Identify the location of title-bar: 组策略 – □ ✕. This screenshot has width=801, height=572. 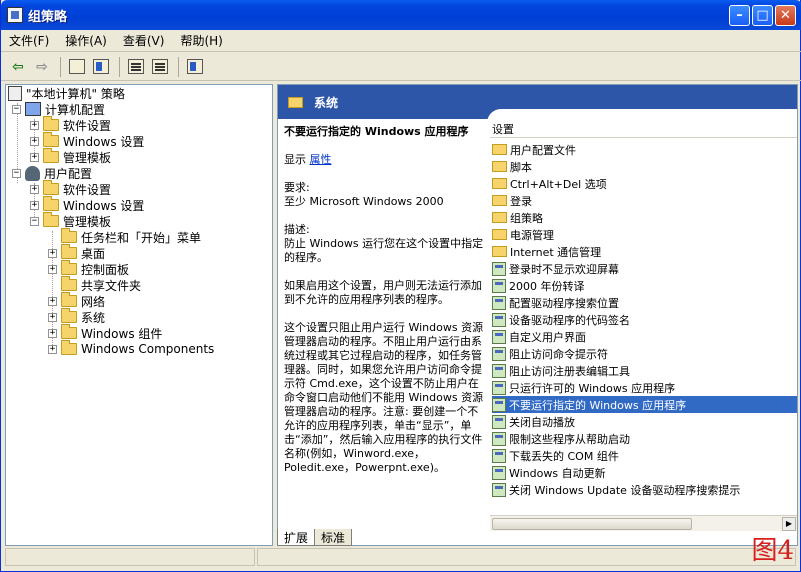
(401, 15).